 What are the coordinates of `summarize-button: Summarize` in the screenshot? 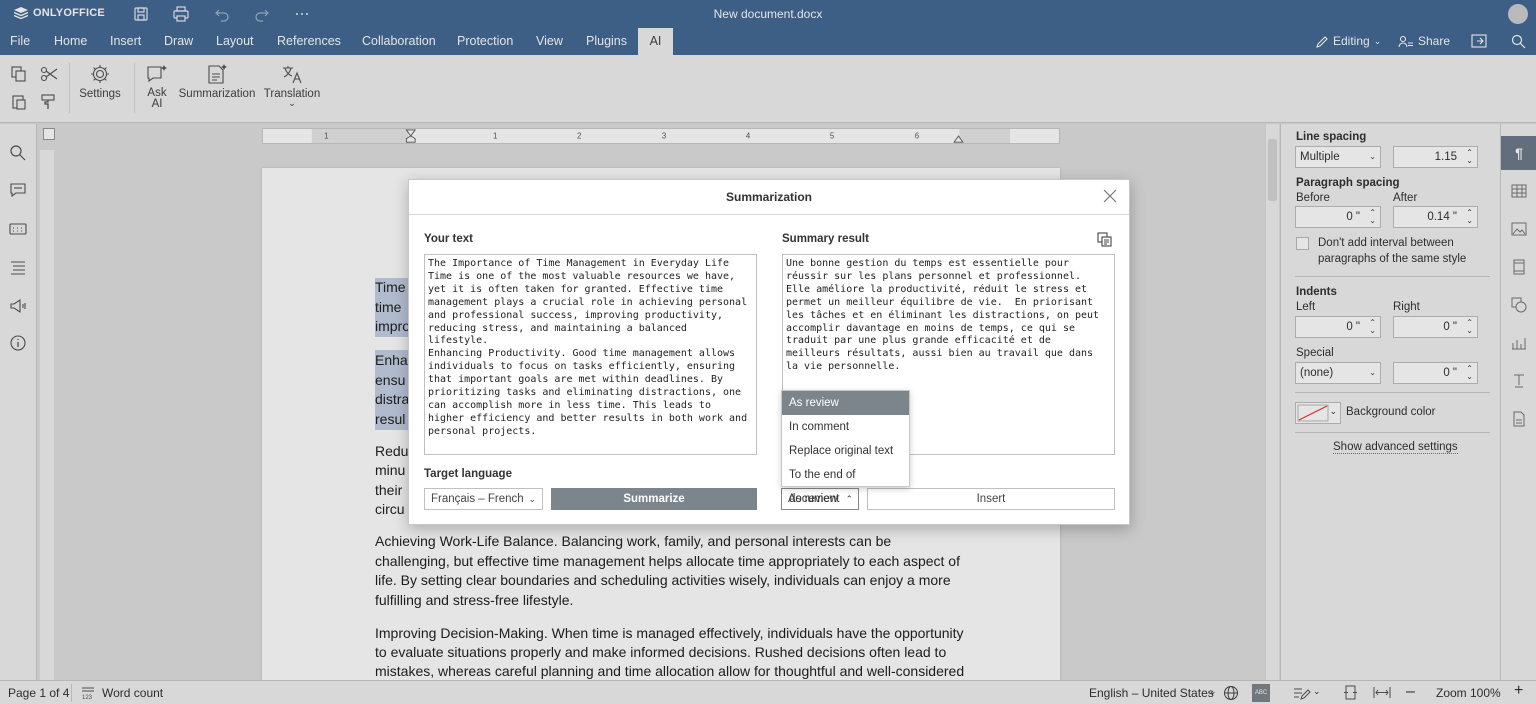 It's located at (654, 499).